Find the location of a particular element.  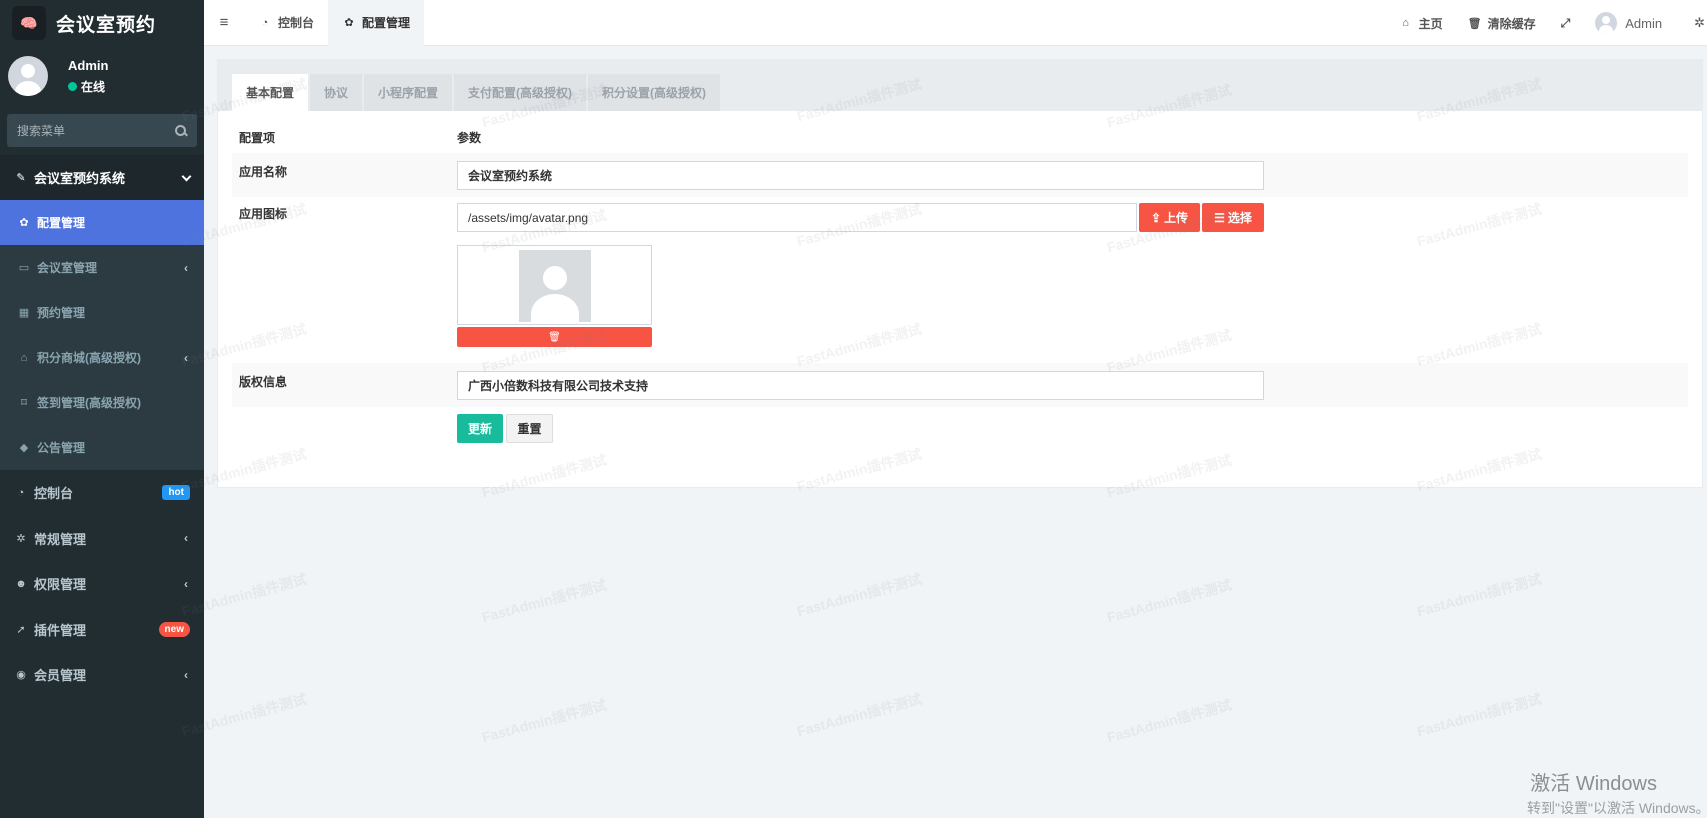

hamburger-menu-icon: ≡ is located at coordinates (224, 23).